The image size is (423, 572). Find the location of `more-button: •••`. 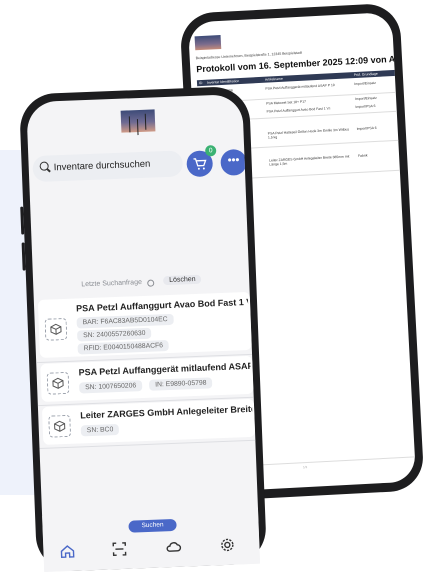

more-button: ••• is located at coordinates (234, 162).